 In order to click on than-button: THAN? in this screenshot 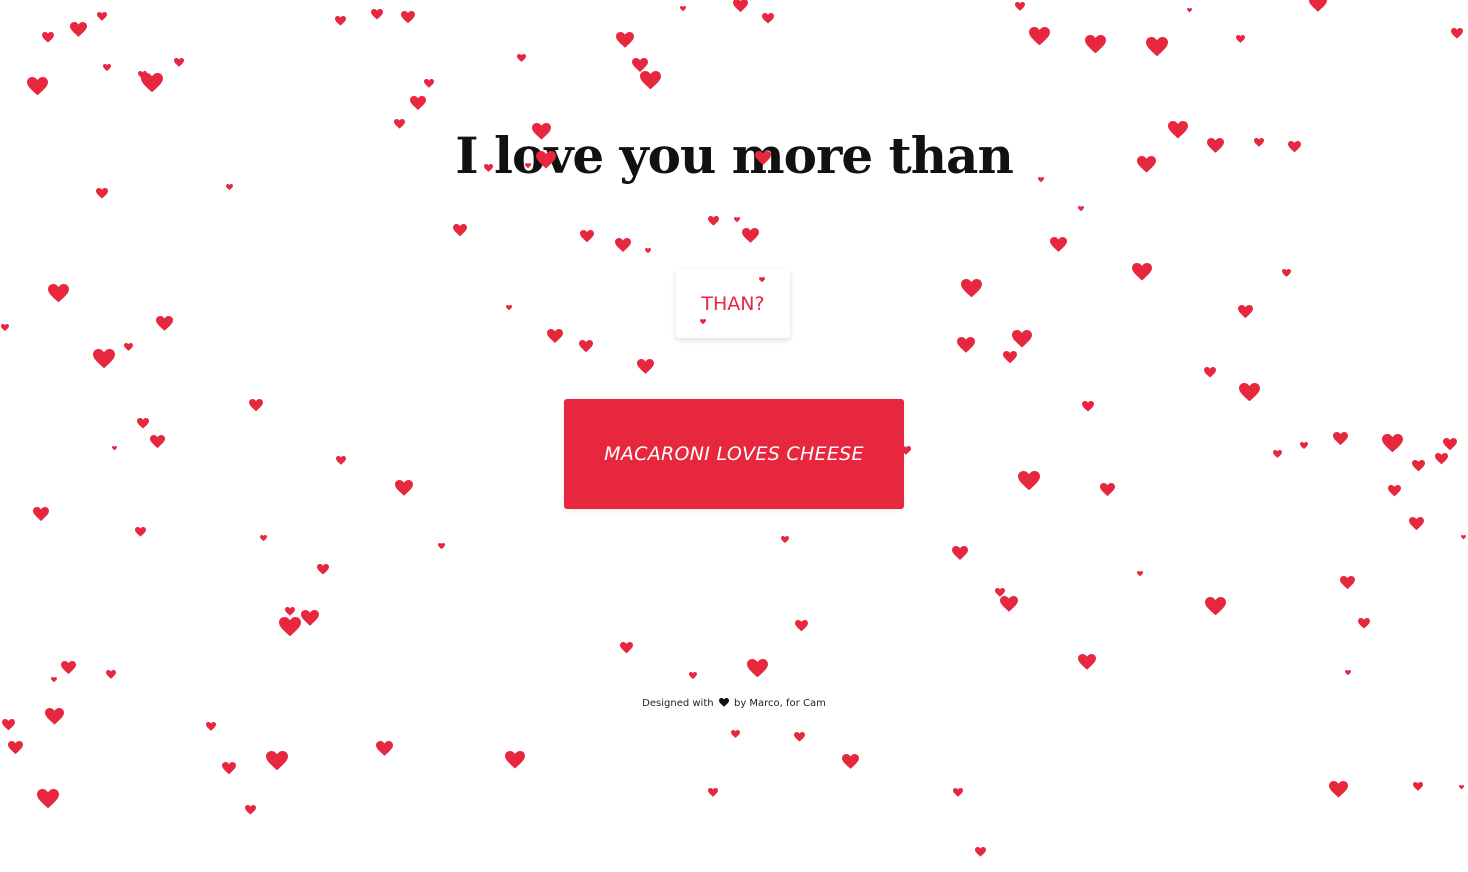, I will do `click(733, 303)`.